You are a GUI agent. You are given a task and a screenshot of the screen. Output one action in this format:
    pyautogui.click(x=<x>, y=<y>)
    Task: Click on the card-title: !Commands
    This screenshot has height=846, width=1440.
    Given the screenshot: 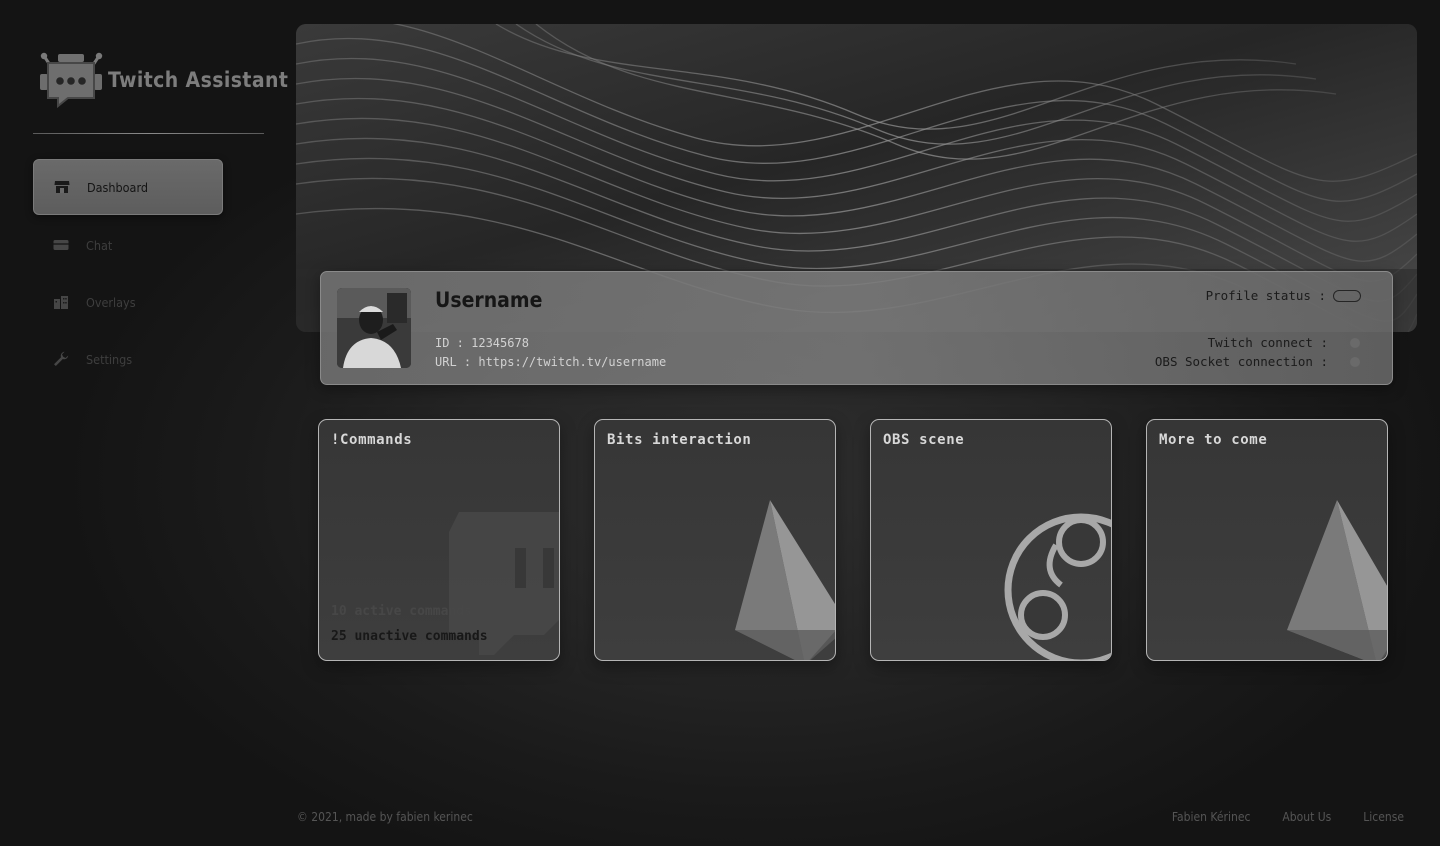 What is the action you would take?
    pyautogui.click(x=372, y=440)
    